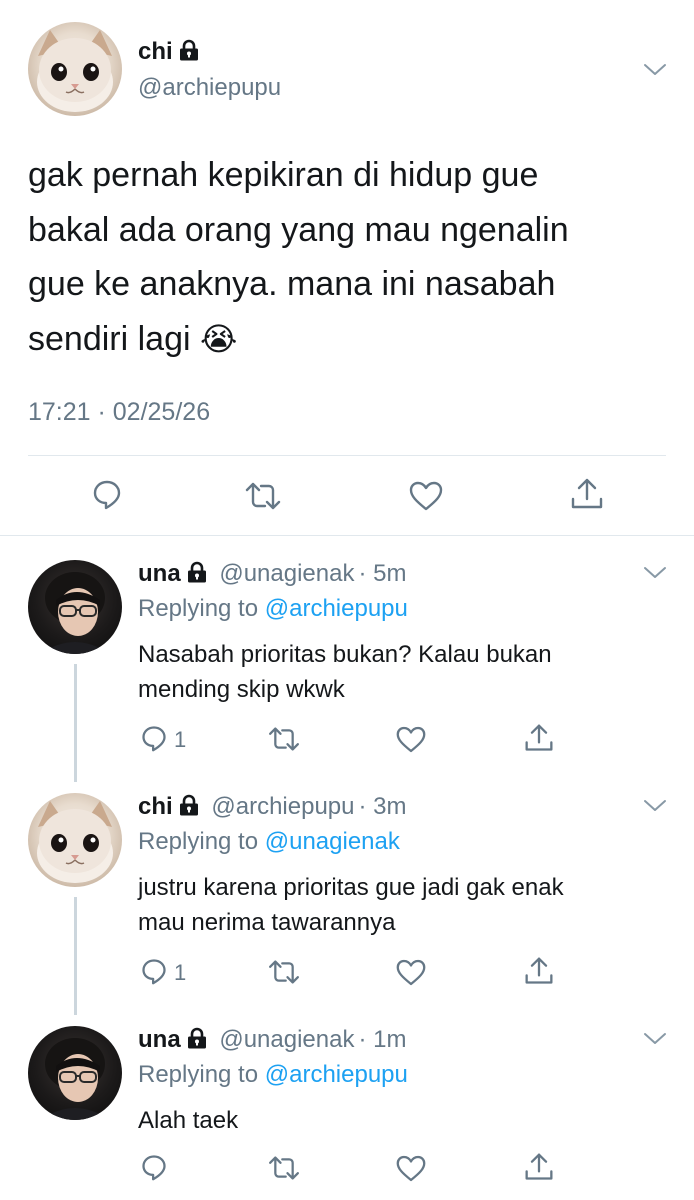  What do you see at coordinates (241, 689) in the screenshot?
I see `reply-text-line: mending skip wkwk` at bounding box center [241, 689].